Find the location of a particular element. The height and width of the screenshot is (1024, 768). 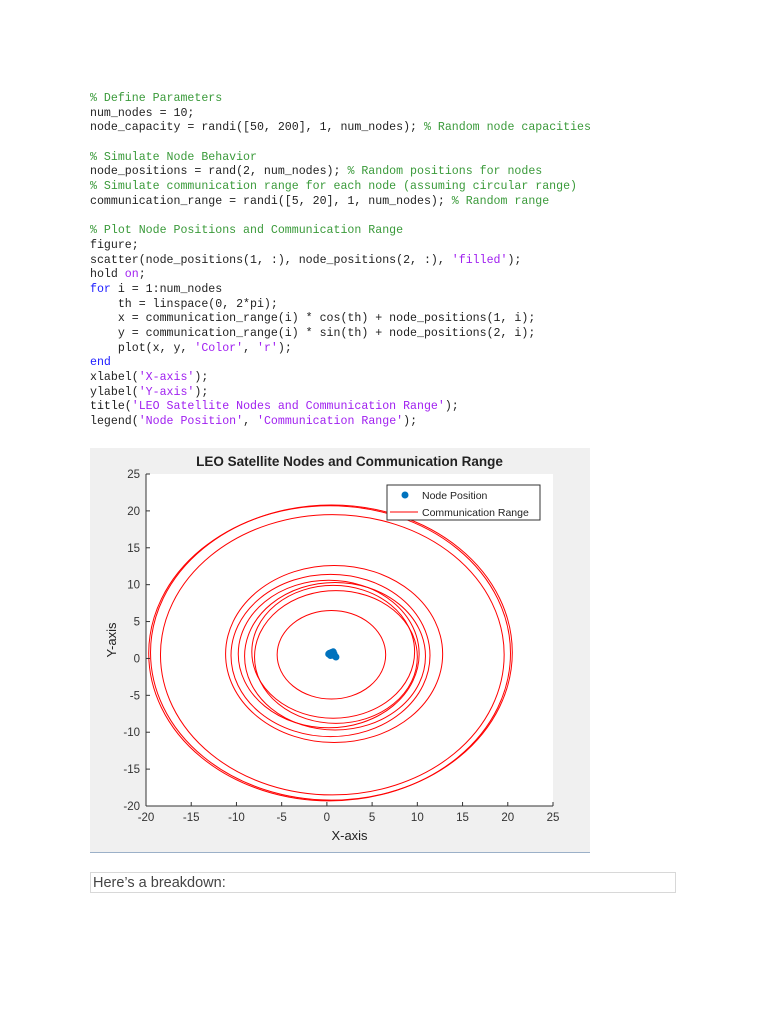

y-tick-label: 5 is located at coordinates (137, 623).